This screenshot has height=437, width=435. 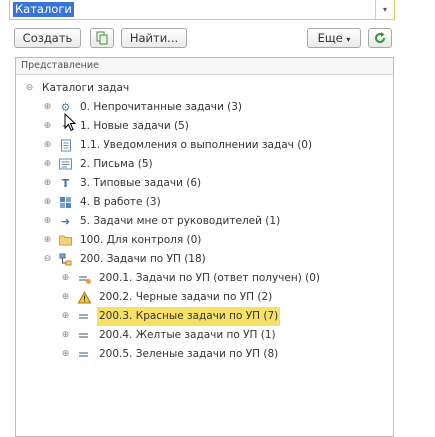 What do you see at coordinates (384, 9) in the screenshot?
I see `dropdown-arrow-icon: ▾` at bounding box center [384, 9].